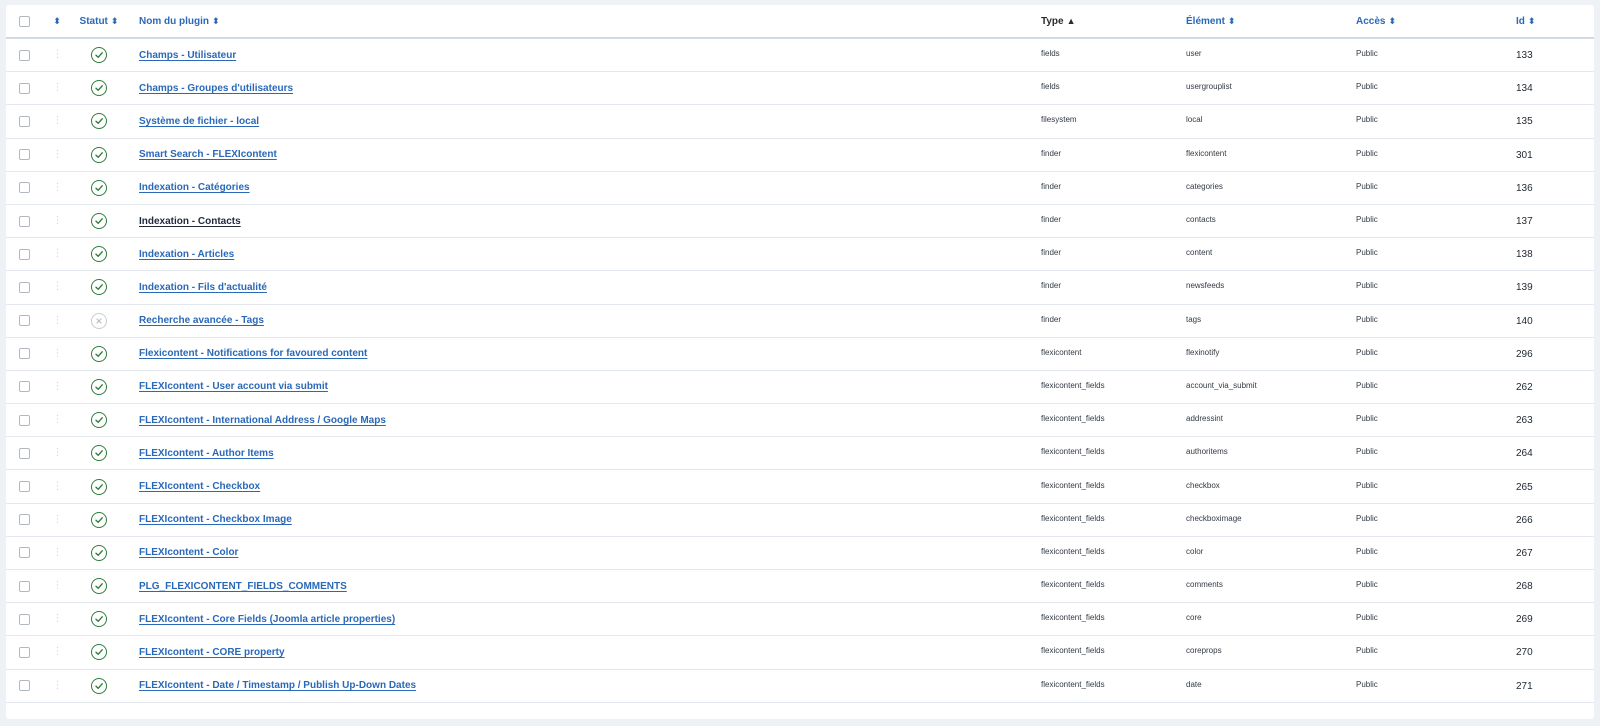 The image size is (1600, 726). What do you see at coordinates (24, 21) in the screenshot?
I see `select-all-checkbox` at bounding box center [24, 21].